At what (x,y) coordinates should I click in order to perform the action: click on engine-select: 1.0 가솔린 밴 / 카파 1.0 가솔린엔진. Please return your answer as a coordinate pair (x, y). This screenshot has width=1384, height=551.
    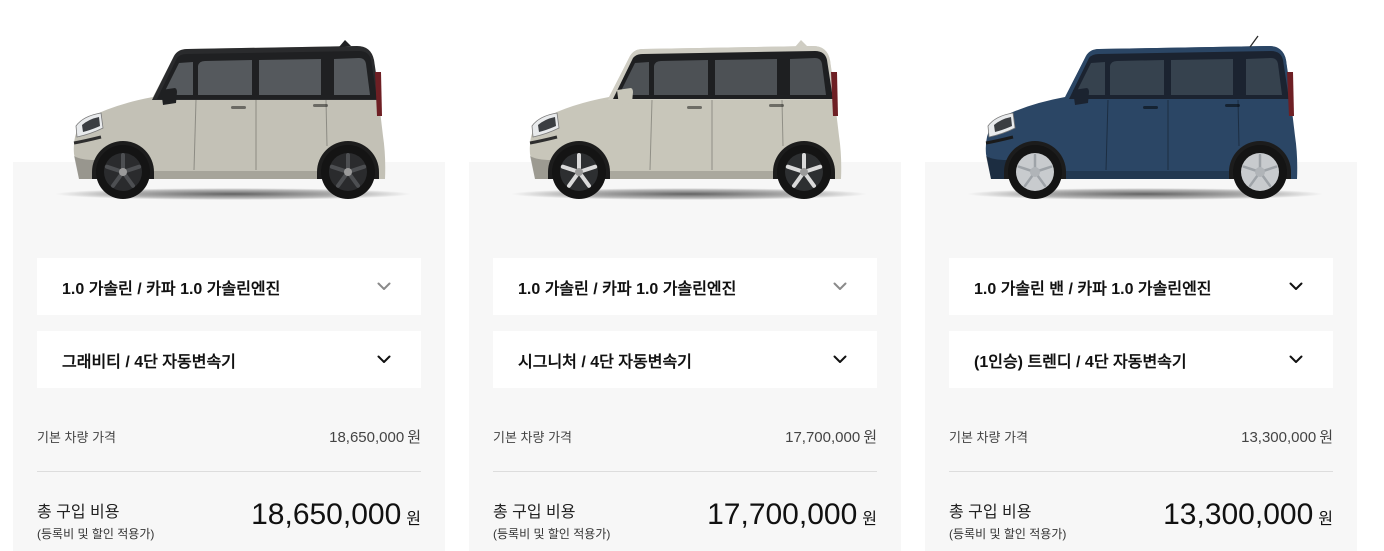
    Looking at the image, I should click on (1141, 286).